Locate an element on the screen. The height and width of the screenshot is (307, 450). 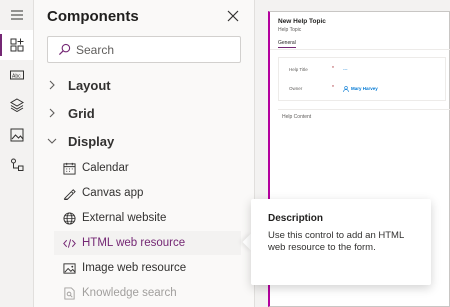
layers-rail-button is located at coordinates (16, 105).